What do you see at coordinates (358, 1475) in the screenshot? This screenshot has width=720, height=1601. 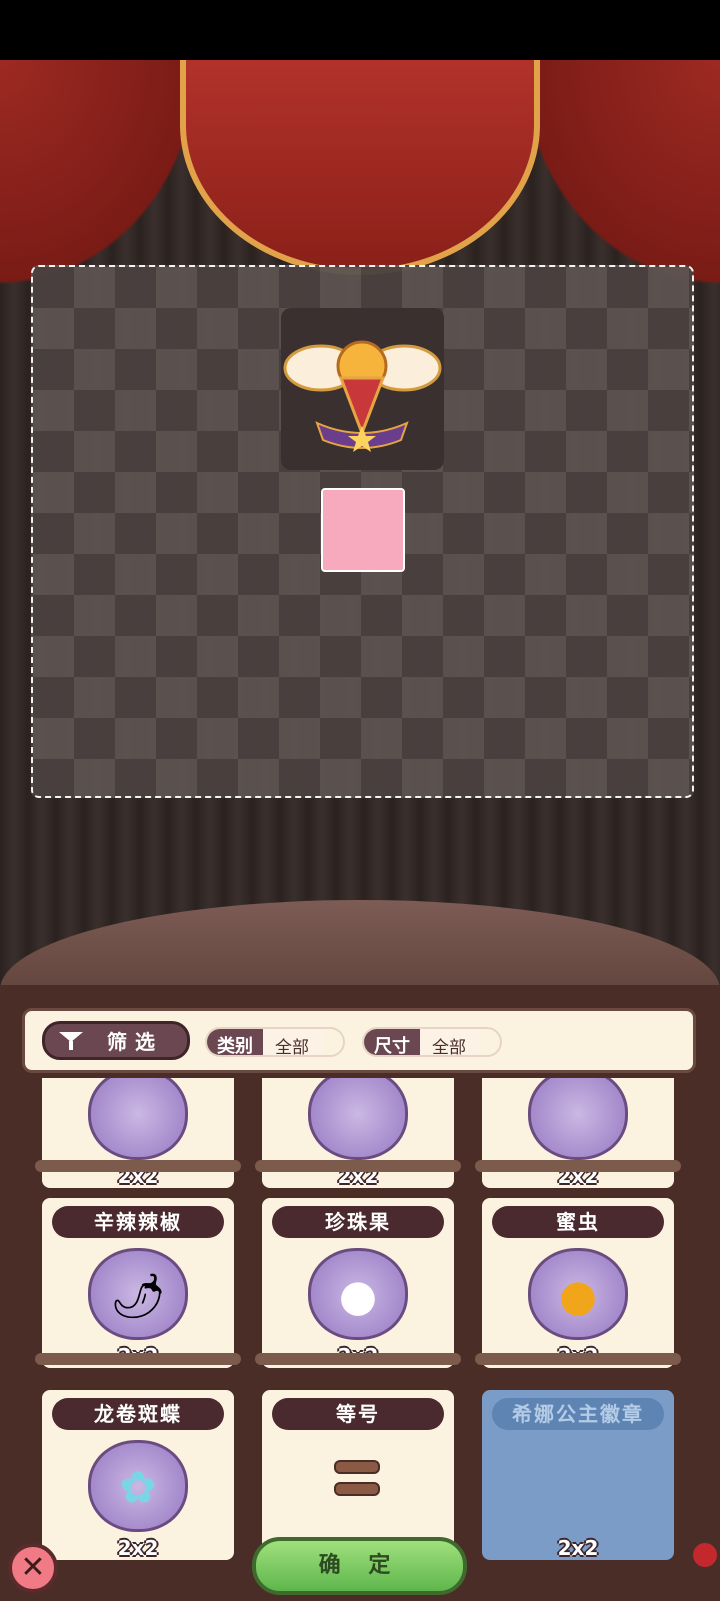 I see `item-card-equals: 等号` at bounding box center [358, 1475].